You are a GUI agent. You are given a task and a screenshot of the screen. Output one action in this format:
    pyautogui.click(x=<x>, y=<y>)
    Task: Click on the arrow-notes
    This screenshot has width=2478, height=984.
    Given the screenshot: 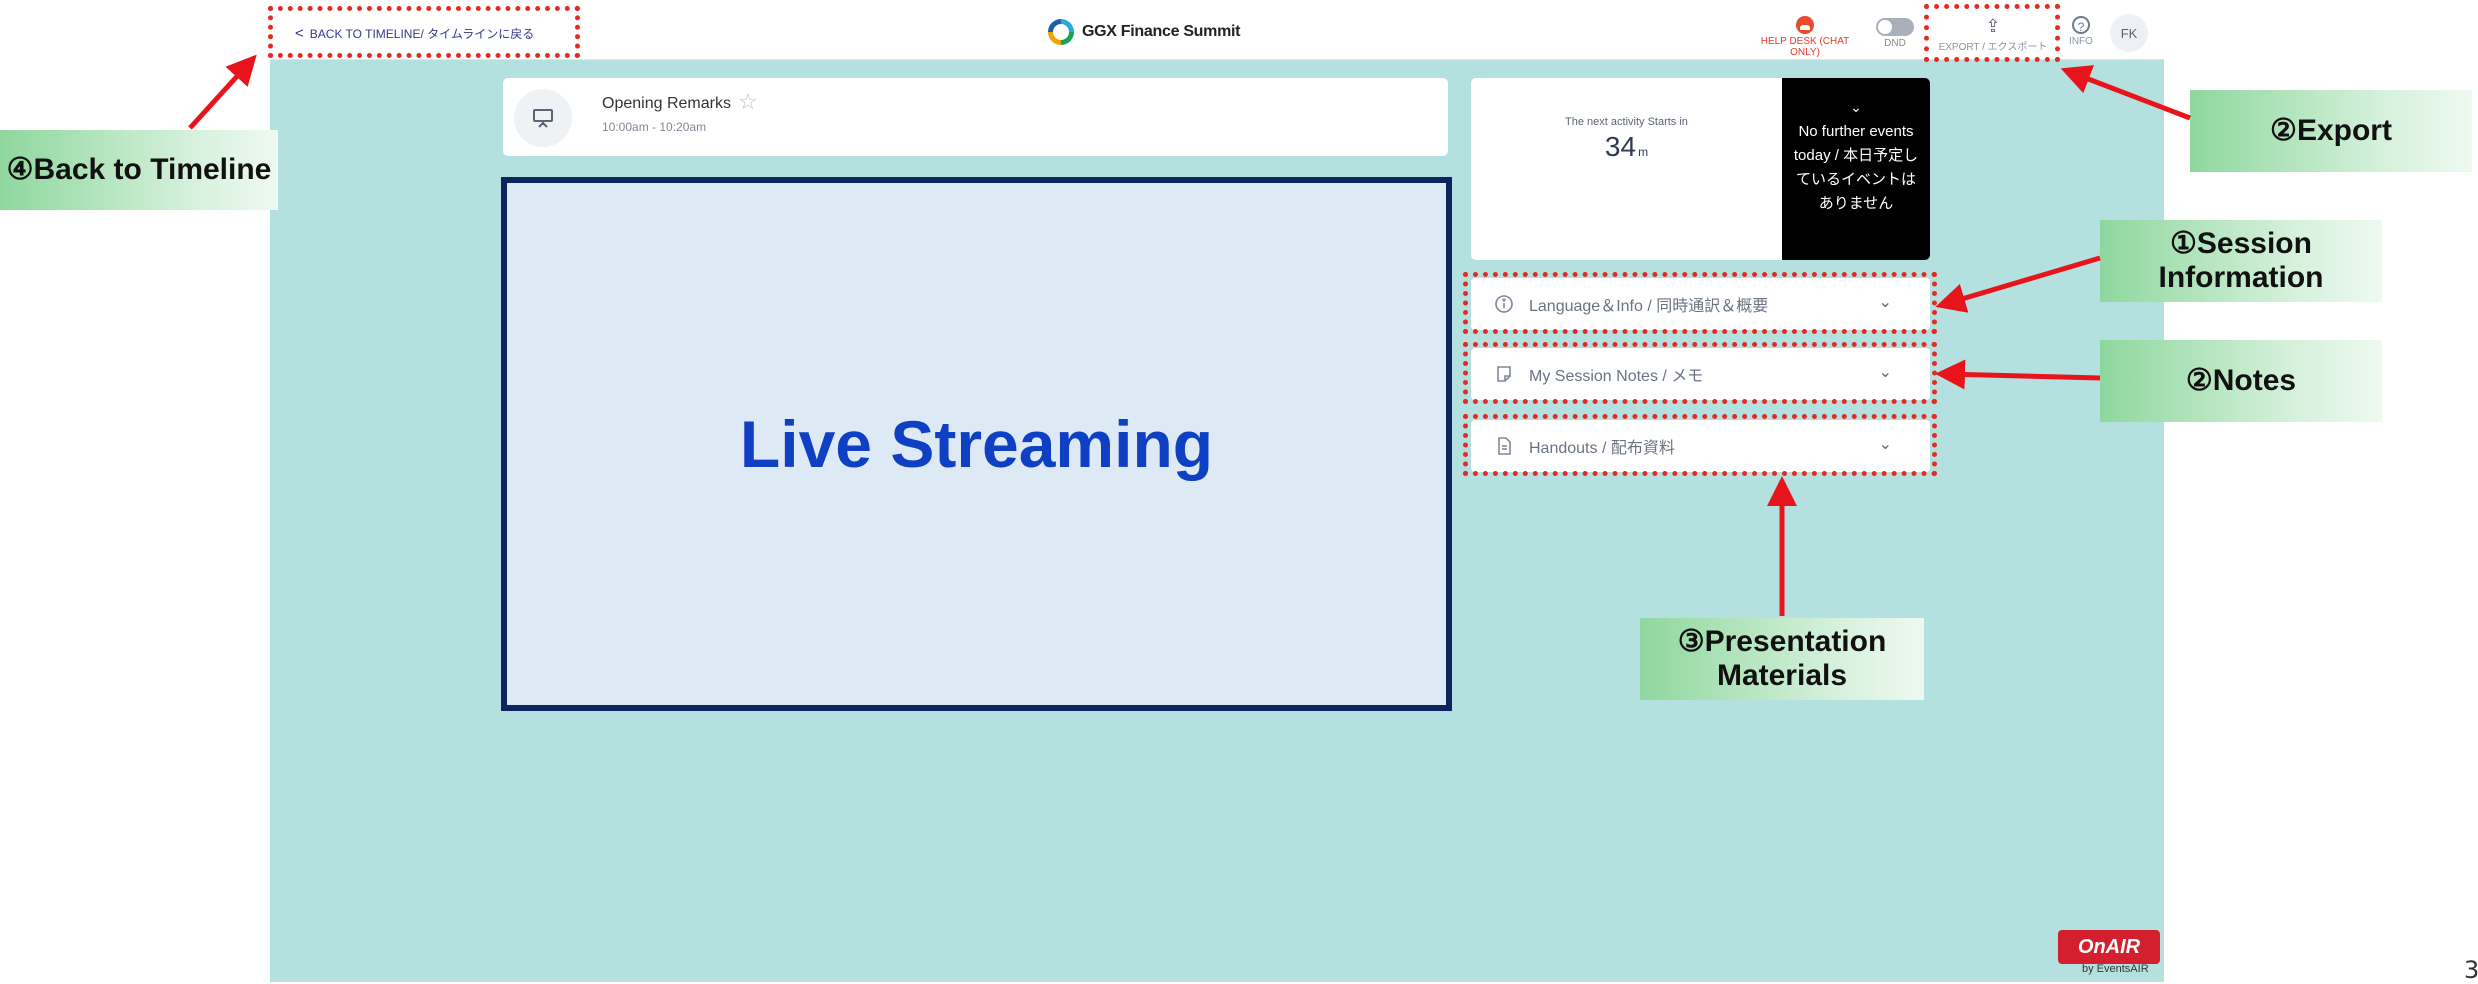 What is the action you would take?
    pyautogui.click(x=2018, y=374)
    